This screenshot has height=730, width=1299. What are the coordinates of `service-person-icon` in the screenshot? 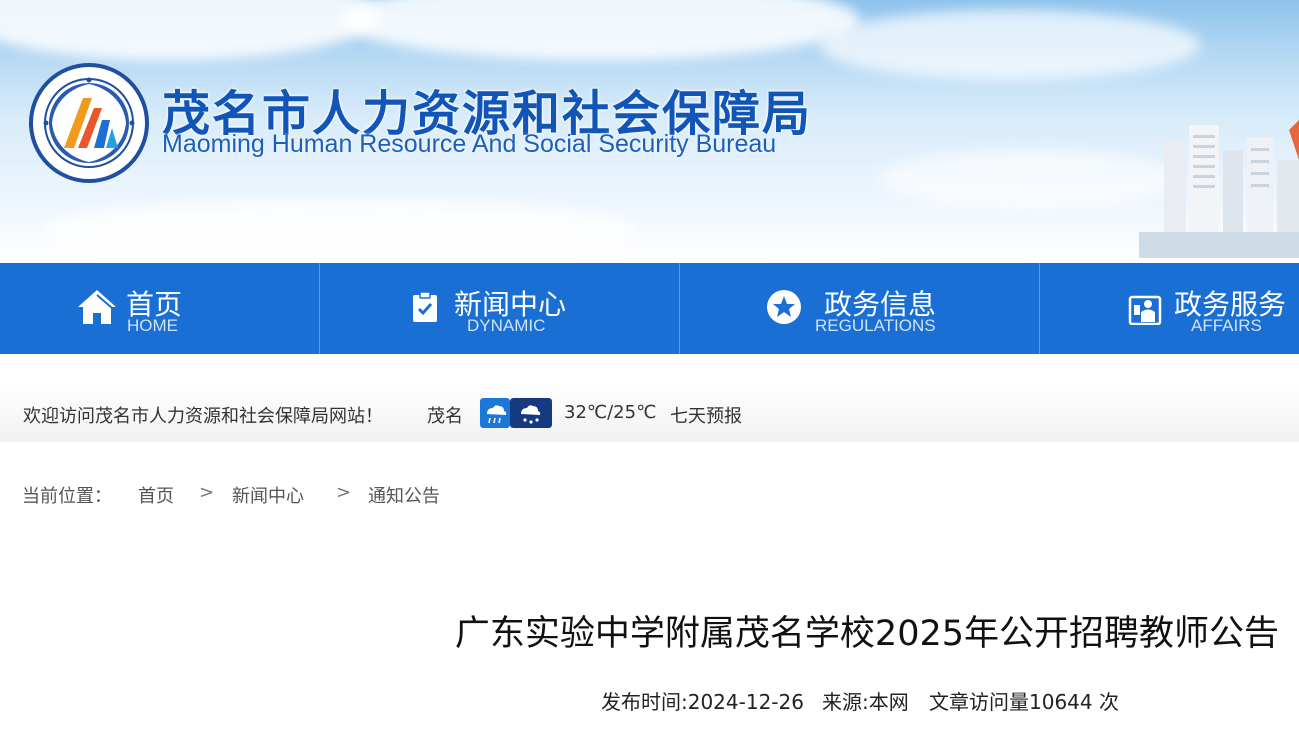 It's located at (1145, 310).